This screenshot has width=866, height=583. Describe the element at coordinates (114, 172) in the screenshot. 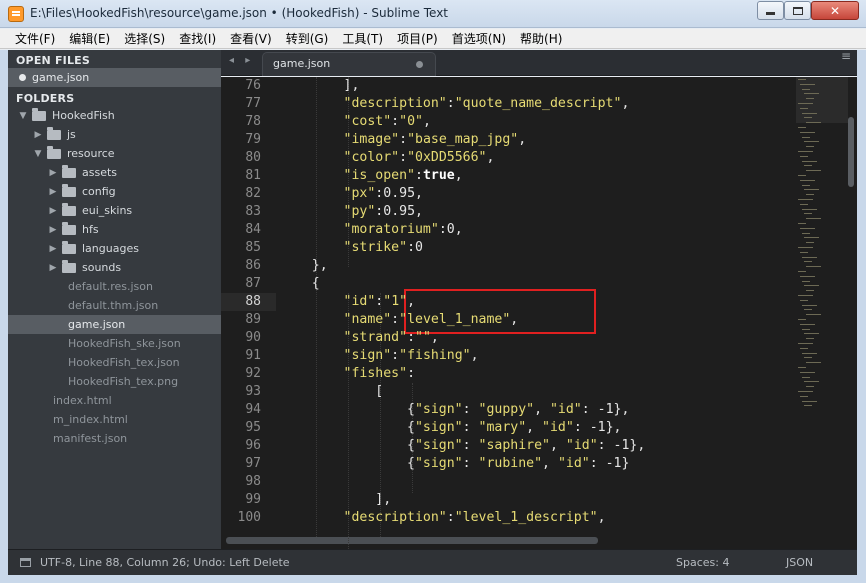

I see `folder-item: ▶ assets` at that location.